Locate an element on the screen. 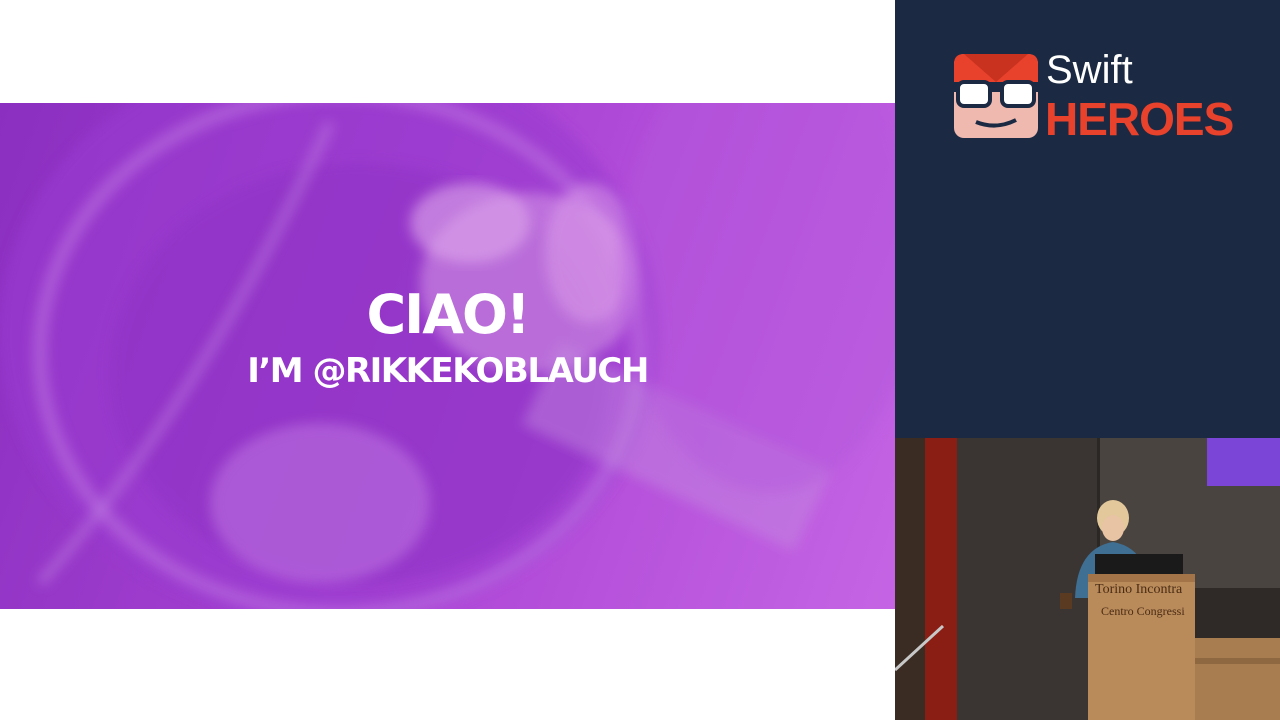  logo-swift-text: Swift is located at coordinates (1089, 70).